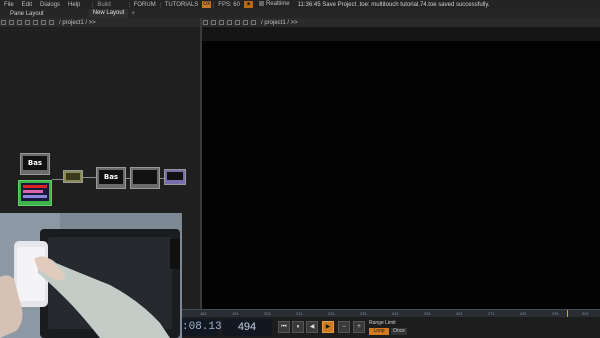  What do you see at coordinates (24, 14) in the screenshot?
I see `pane-layout-tab: Pane Layout` at bounding box center [24, 14].